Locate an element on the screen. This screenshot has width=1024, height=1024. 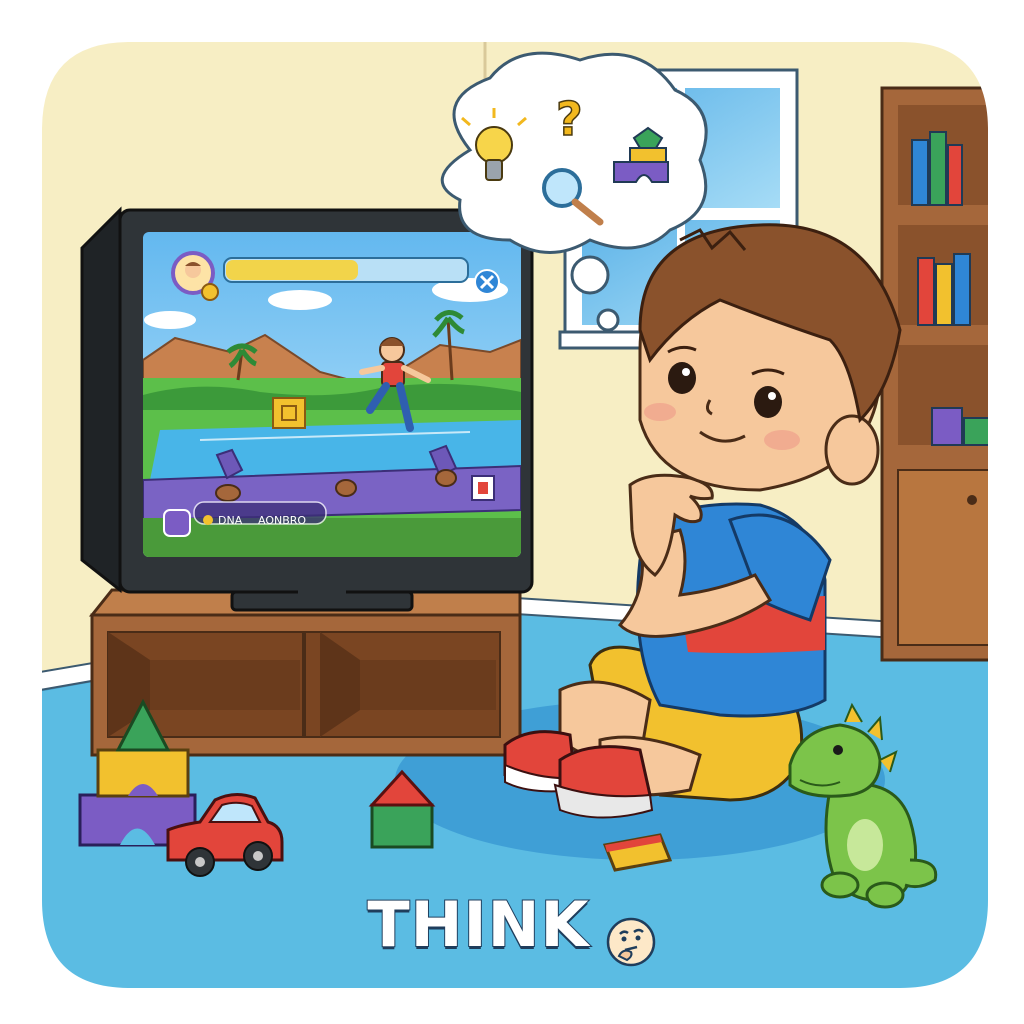
game-menu-button is located at coordinates (177, 523).